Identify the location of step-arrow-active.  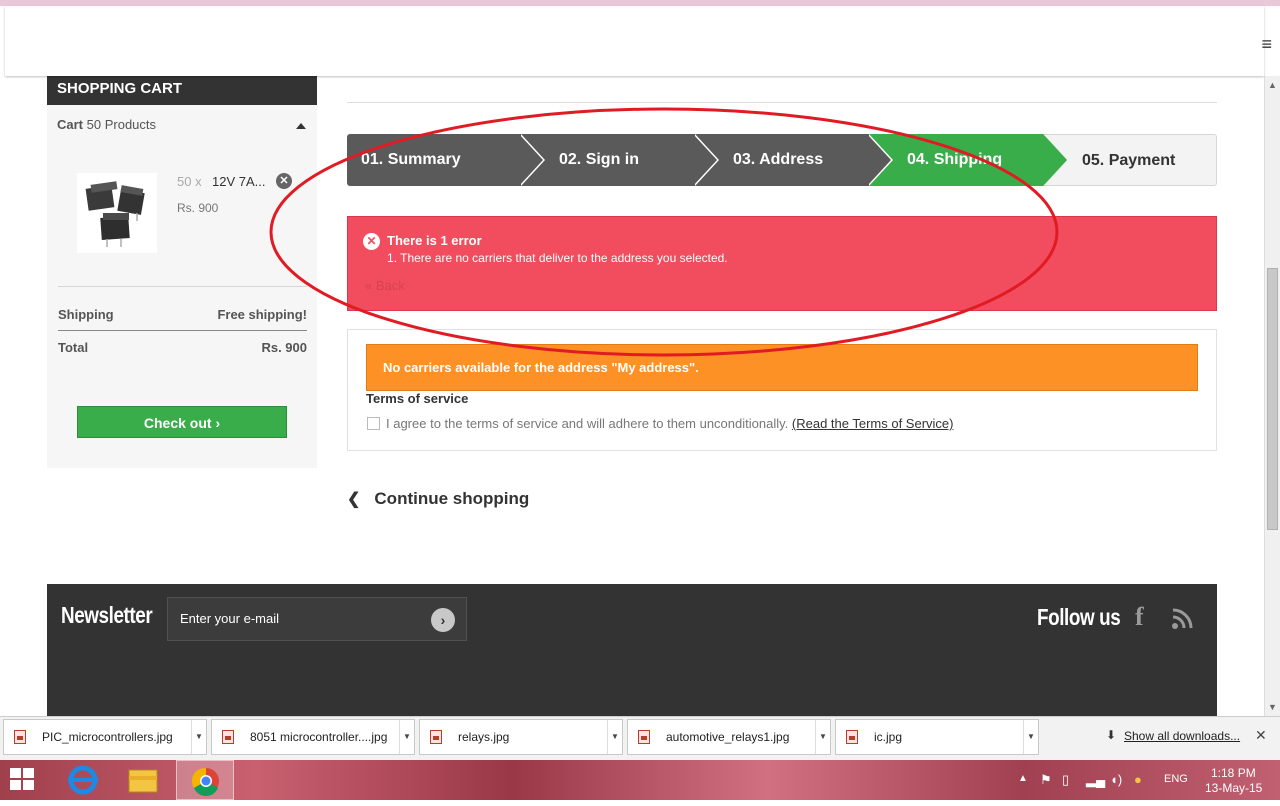
(1055, 160).